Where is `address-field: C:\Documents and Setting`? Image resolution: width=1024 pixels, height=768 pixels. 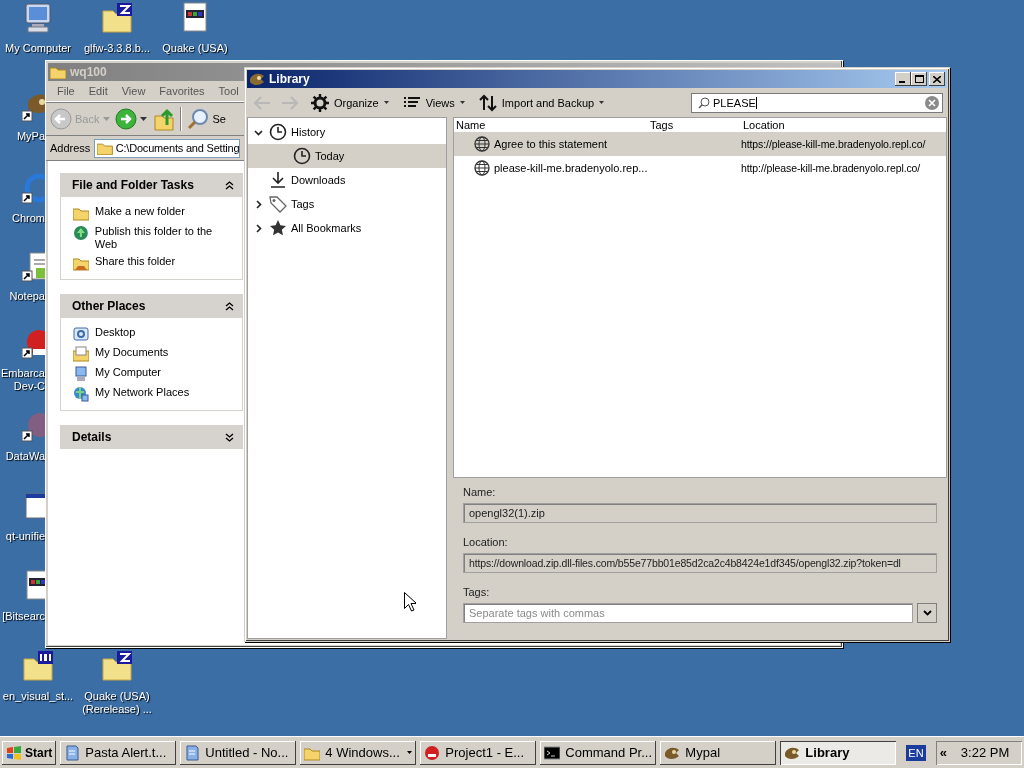 address-field: C:\Documents and Setting is located at coordinates (167, 148).